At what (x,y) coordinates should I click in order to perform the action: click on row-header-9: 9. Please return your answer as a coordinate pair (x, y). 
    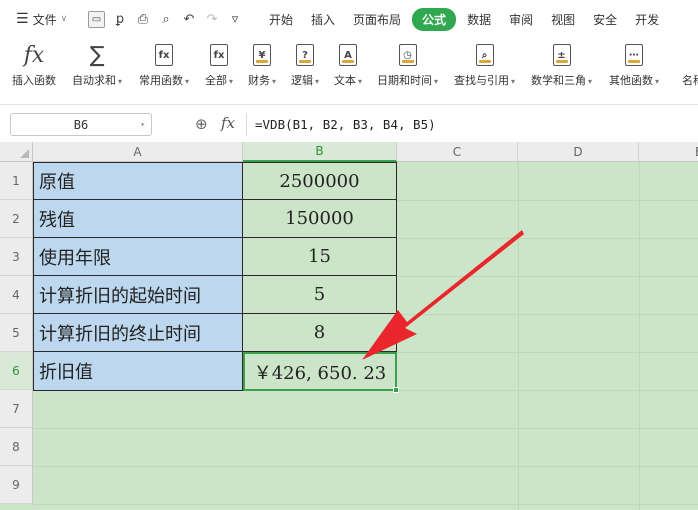
    Looking at the image, I should click on (16, 485).